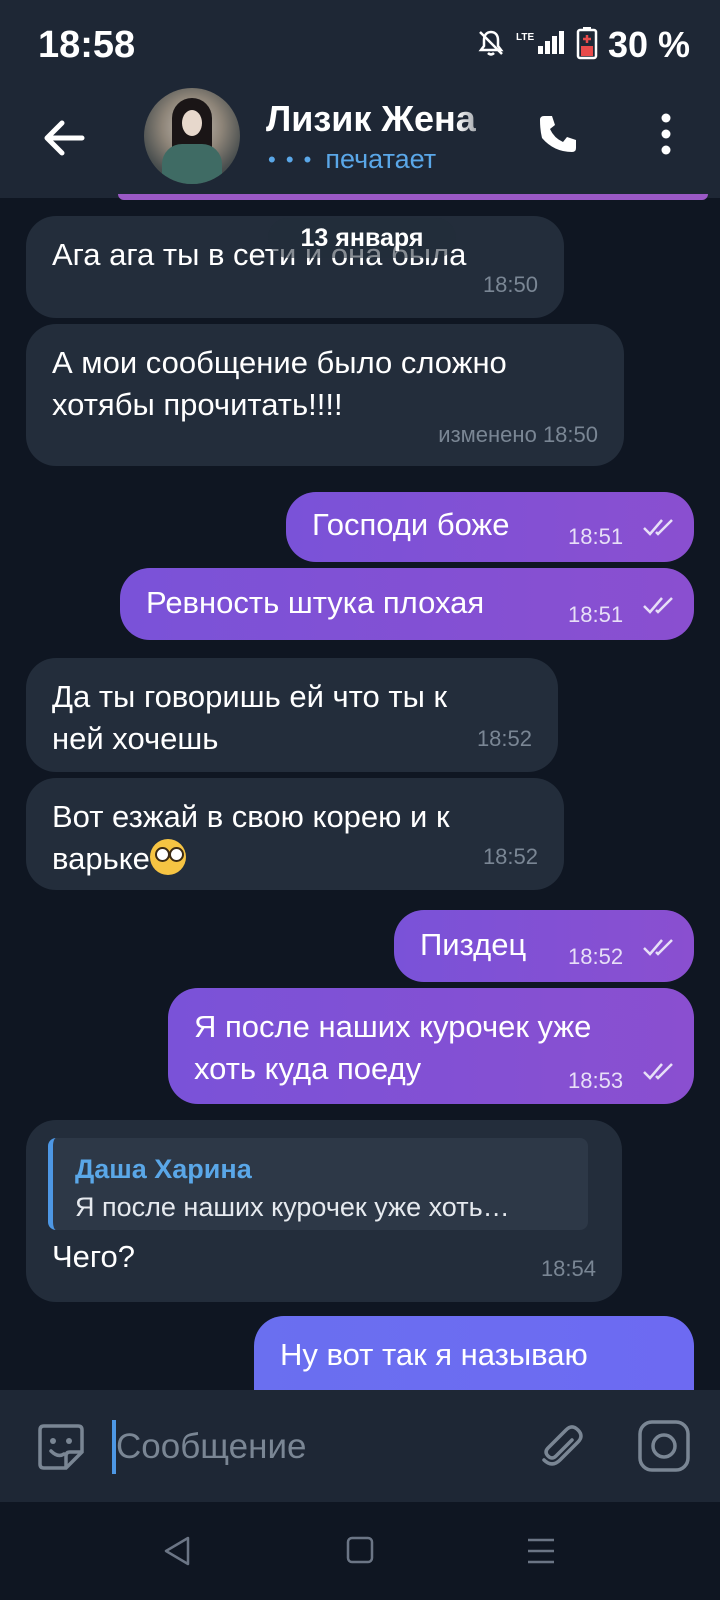  I want to click on system-nav-bar, so click(360, 1551).